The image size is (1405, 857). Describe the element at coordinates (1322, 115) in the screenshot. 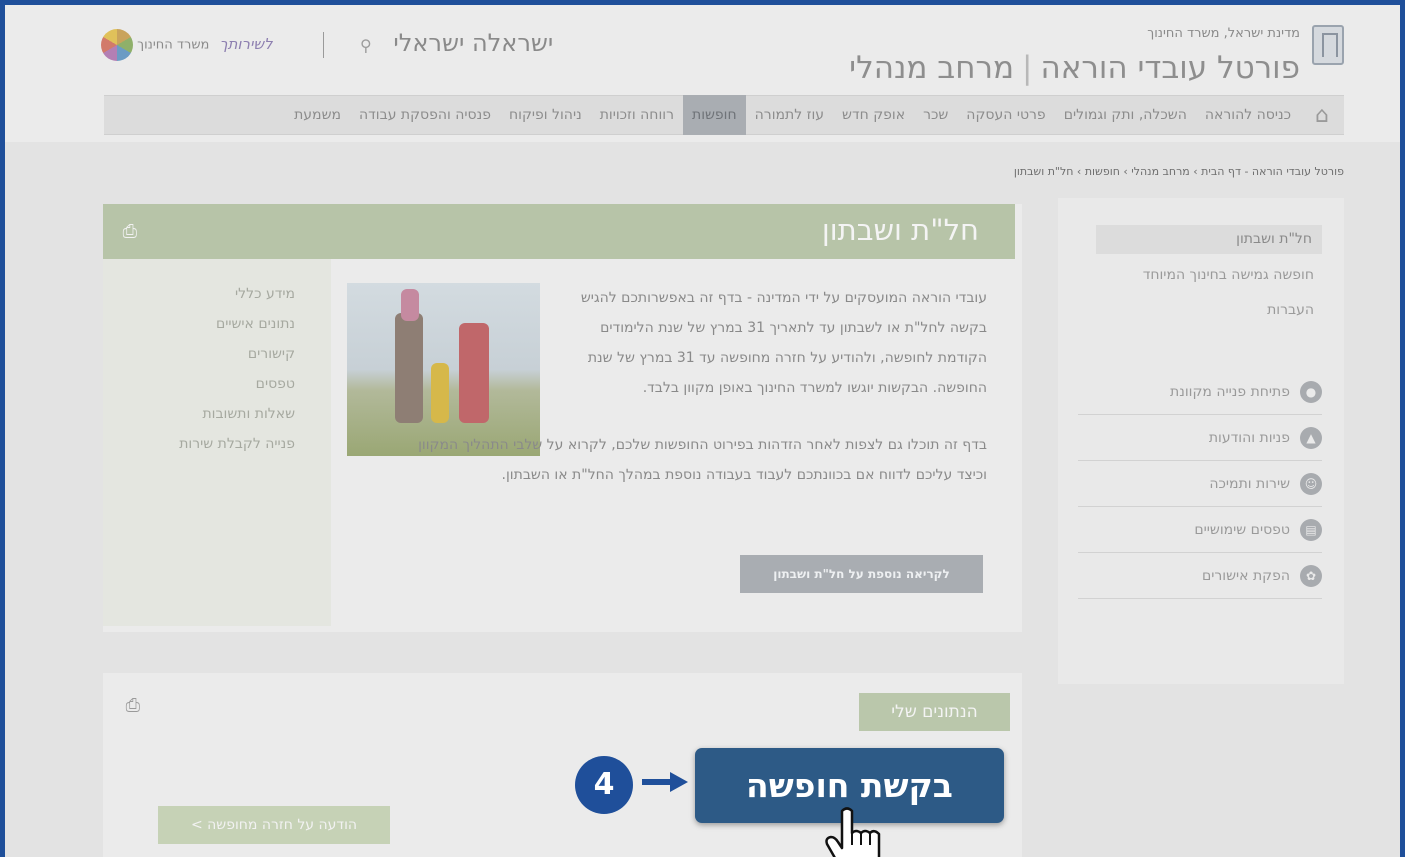

I see `home-icon: ⌂` at that location.